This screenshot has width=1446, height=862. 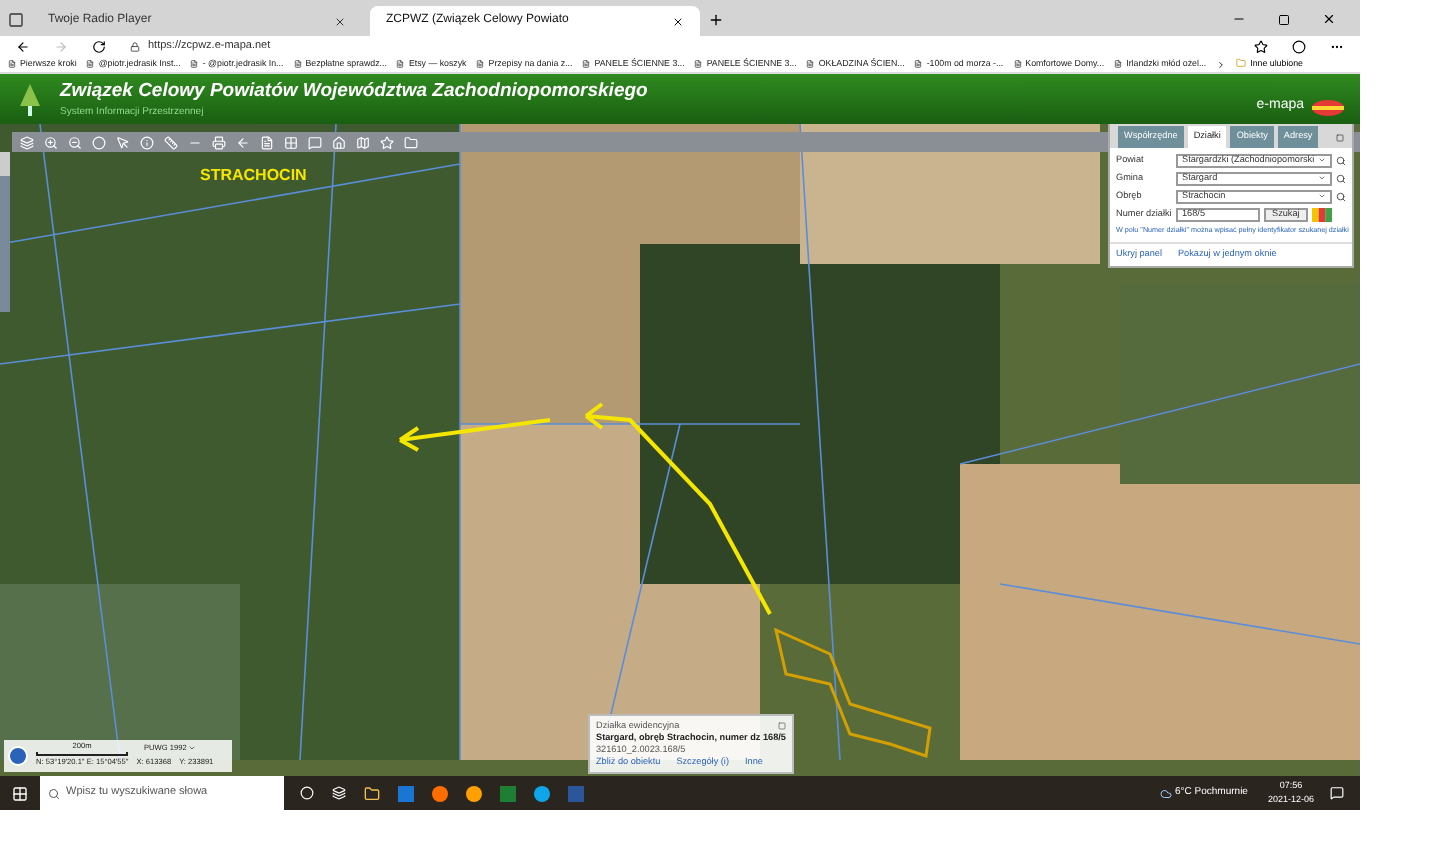 What do you see at coordinates (253, 176) in the screenshot?
I see `place-label: STRACHOCIN` at bounding box center [253, 176].